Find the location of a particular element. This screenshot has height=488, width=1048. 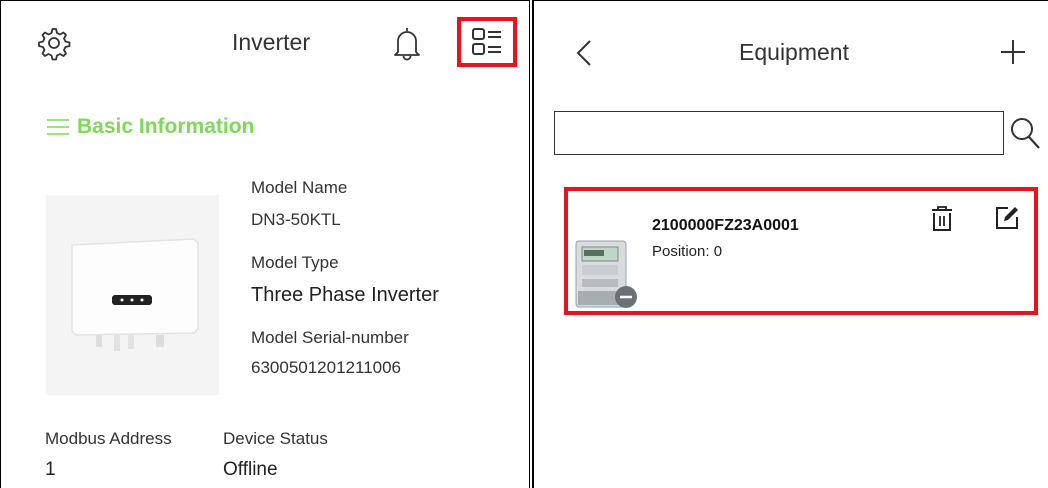

list-menu-button is located at coordinates (487, 42).